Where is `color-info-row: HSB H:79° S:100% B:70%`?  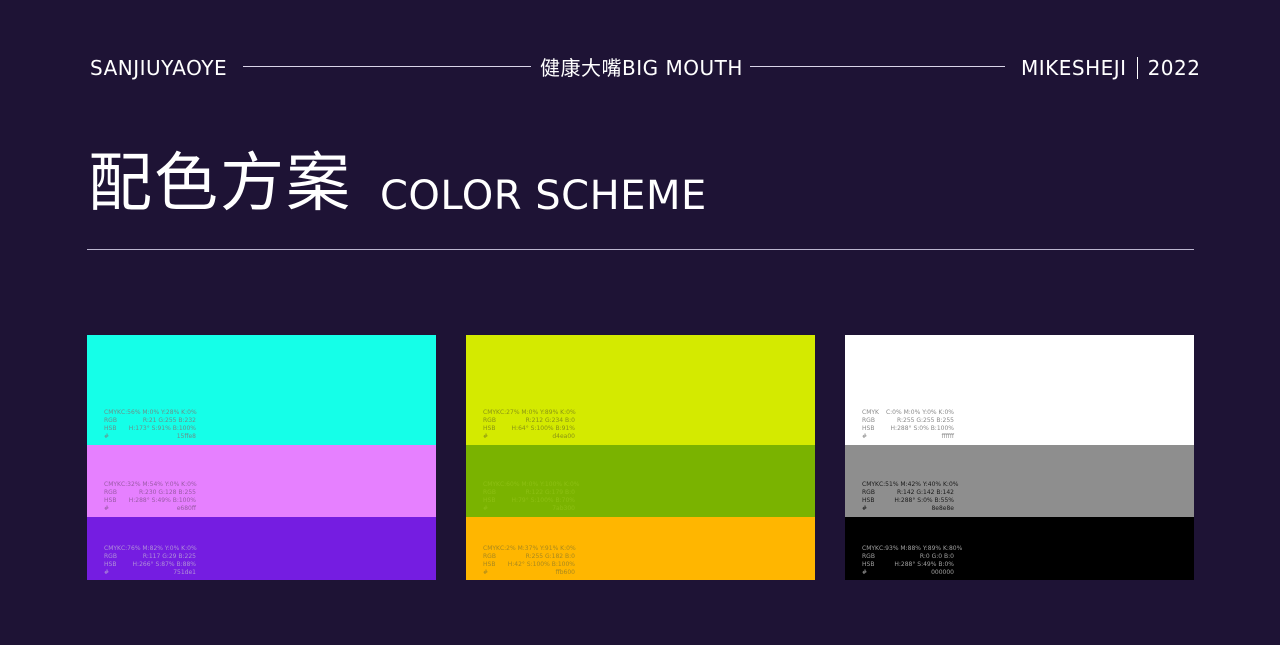 color-info-row: HSB H:79° S:100% B:70% is located at coordinates (529, 501).